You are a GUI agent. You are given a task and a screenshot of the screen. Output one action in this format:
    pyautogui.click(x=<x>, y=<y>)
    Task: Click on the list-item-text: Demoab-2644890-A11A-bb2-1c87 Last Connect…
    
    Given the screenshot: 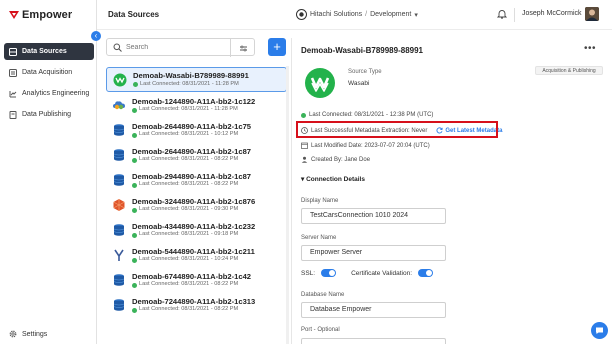 What is the action you would take?
    pyautogui.click(x=191, y=155)
    